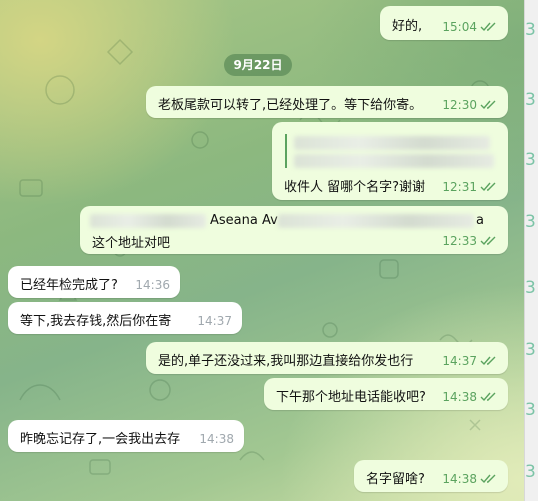 This screenshot has width=538, height=501. I want to click on message-time: 12:33, so click(459, 241).